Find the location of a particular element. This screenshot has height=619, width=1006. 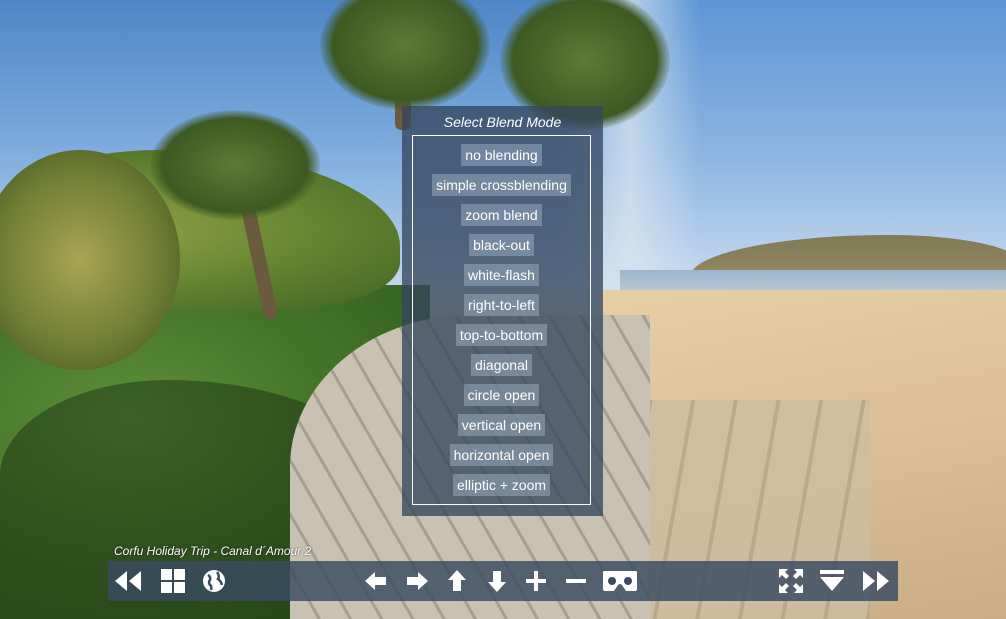

zoom-out-icon is located at coordinates (576, 581).